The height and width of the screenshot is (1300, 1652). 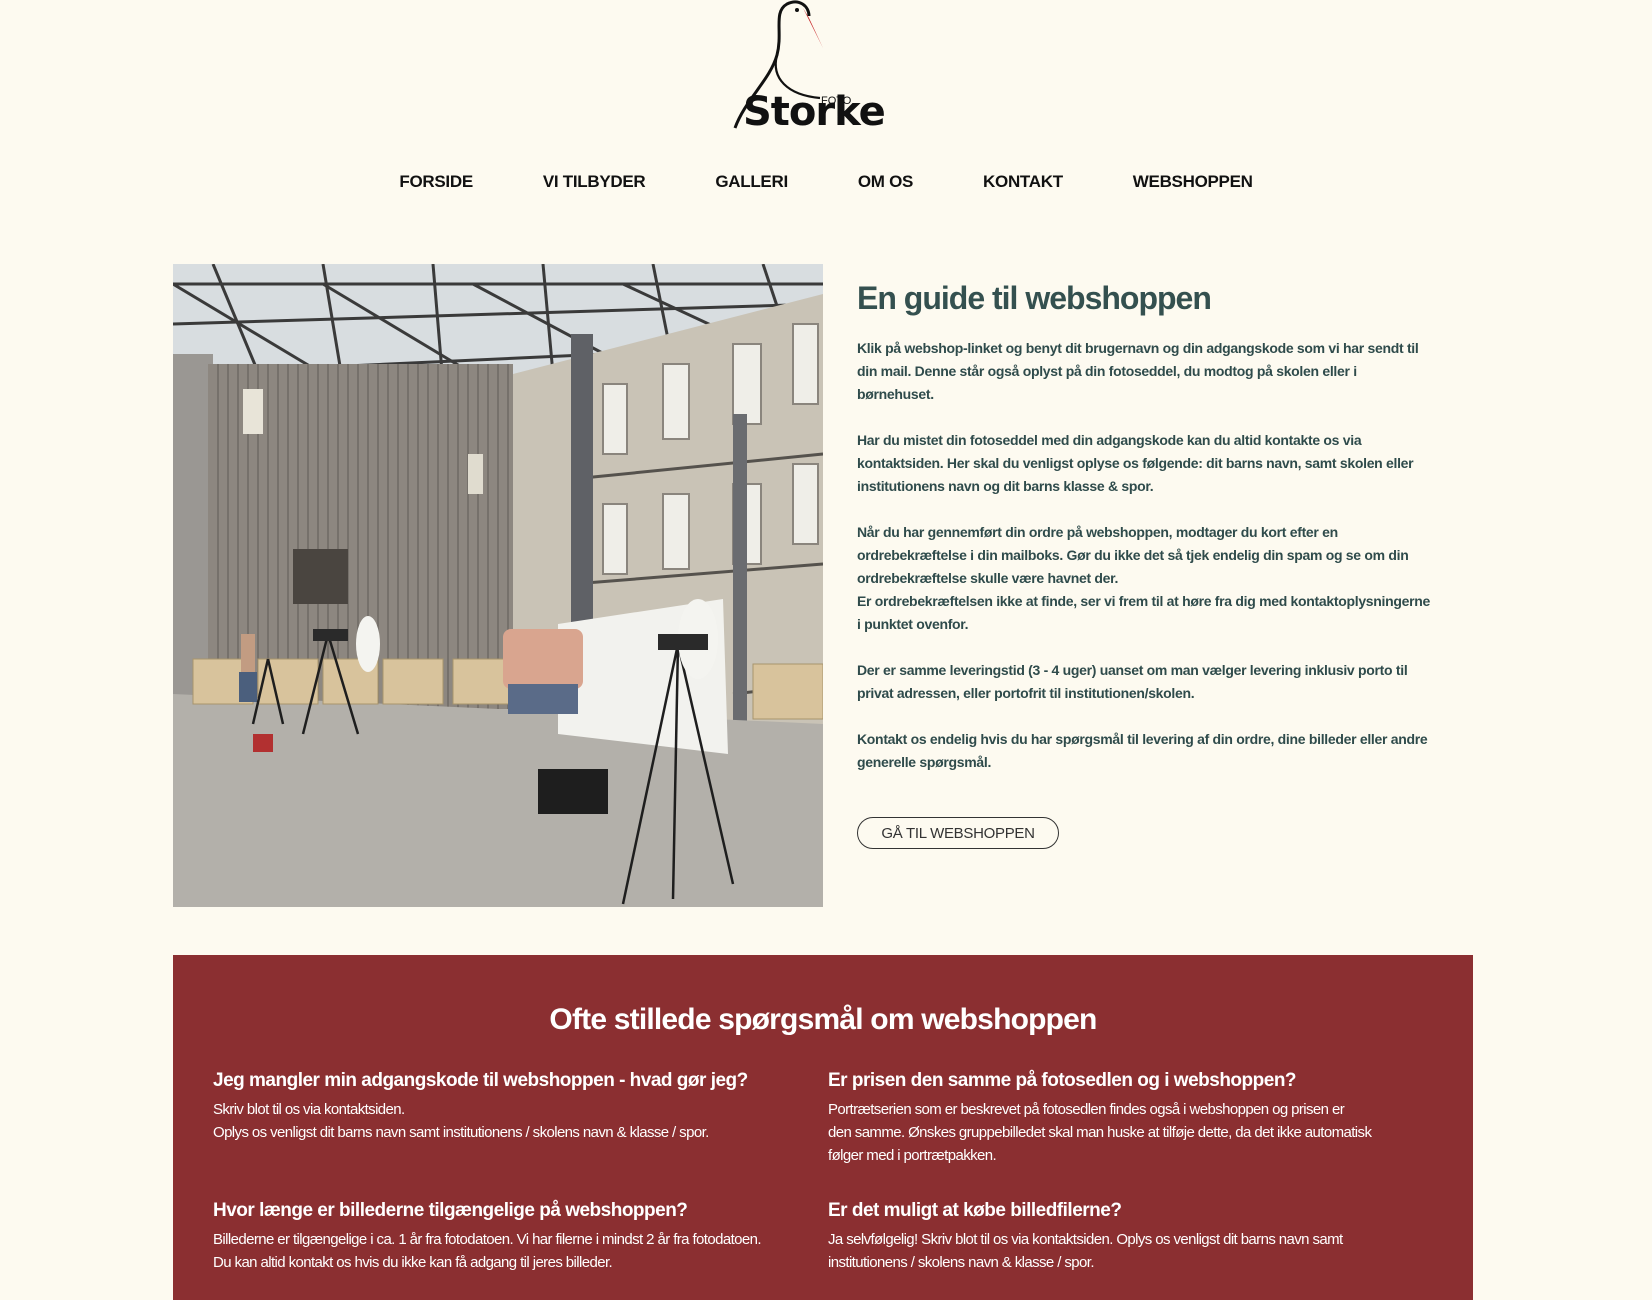 I want to click on faq-answer-line: Skriv blot til os via kontaktsiden., so click(x=309, y=1109).